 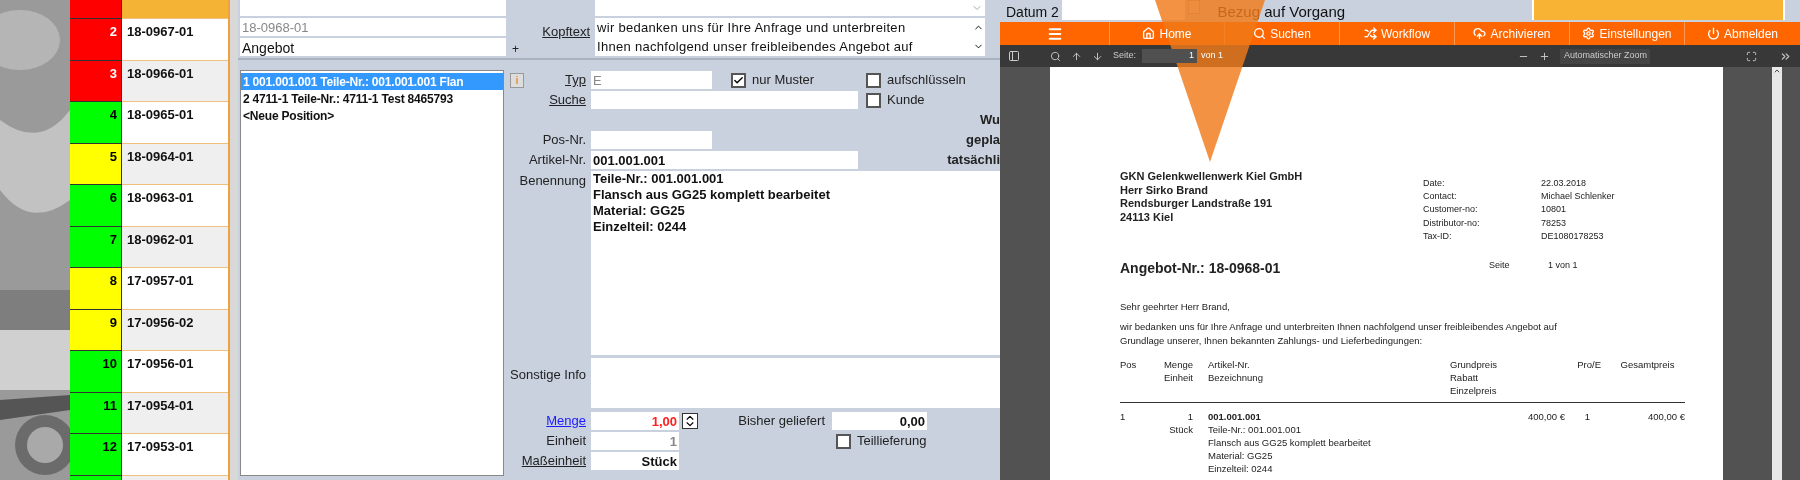 I want to click on order-cell: 18-0963-01, so click(x=175, y=206).